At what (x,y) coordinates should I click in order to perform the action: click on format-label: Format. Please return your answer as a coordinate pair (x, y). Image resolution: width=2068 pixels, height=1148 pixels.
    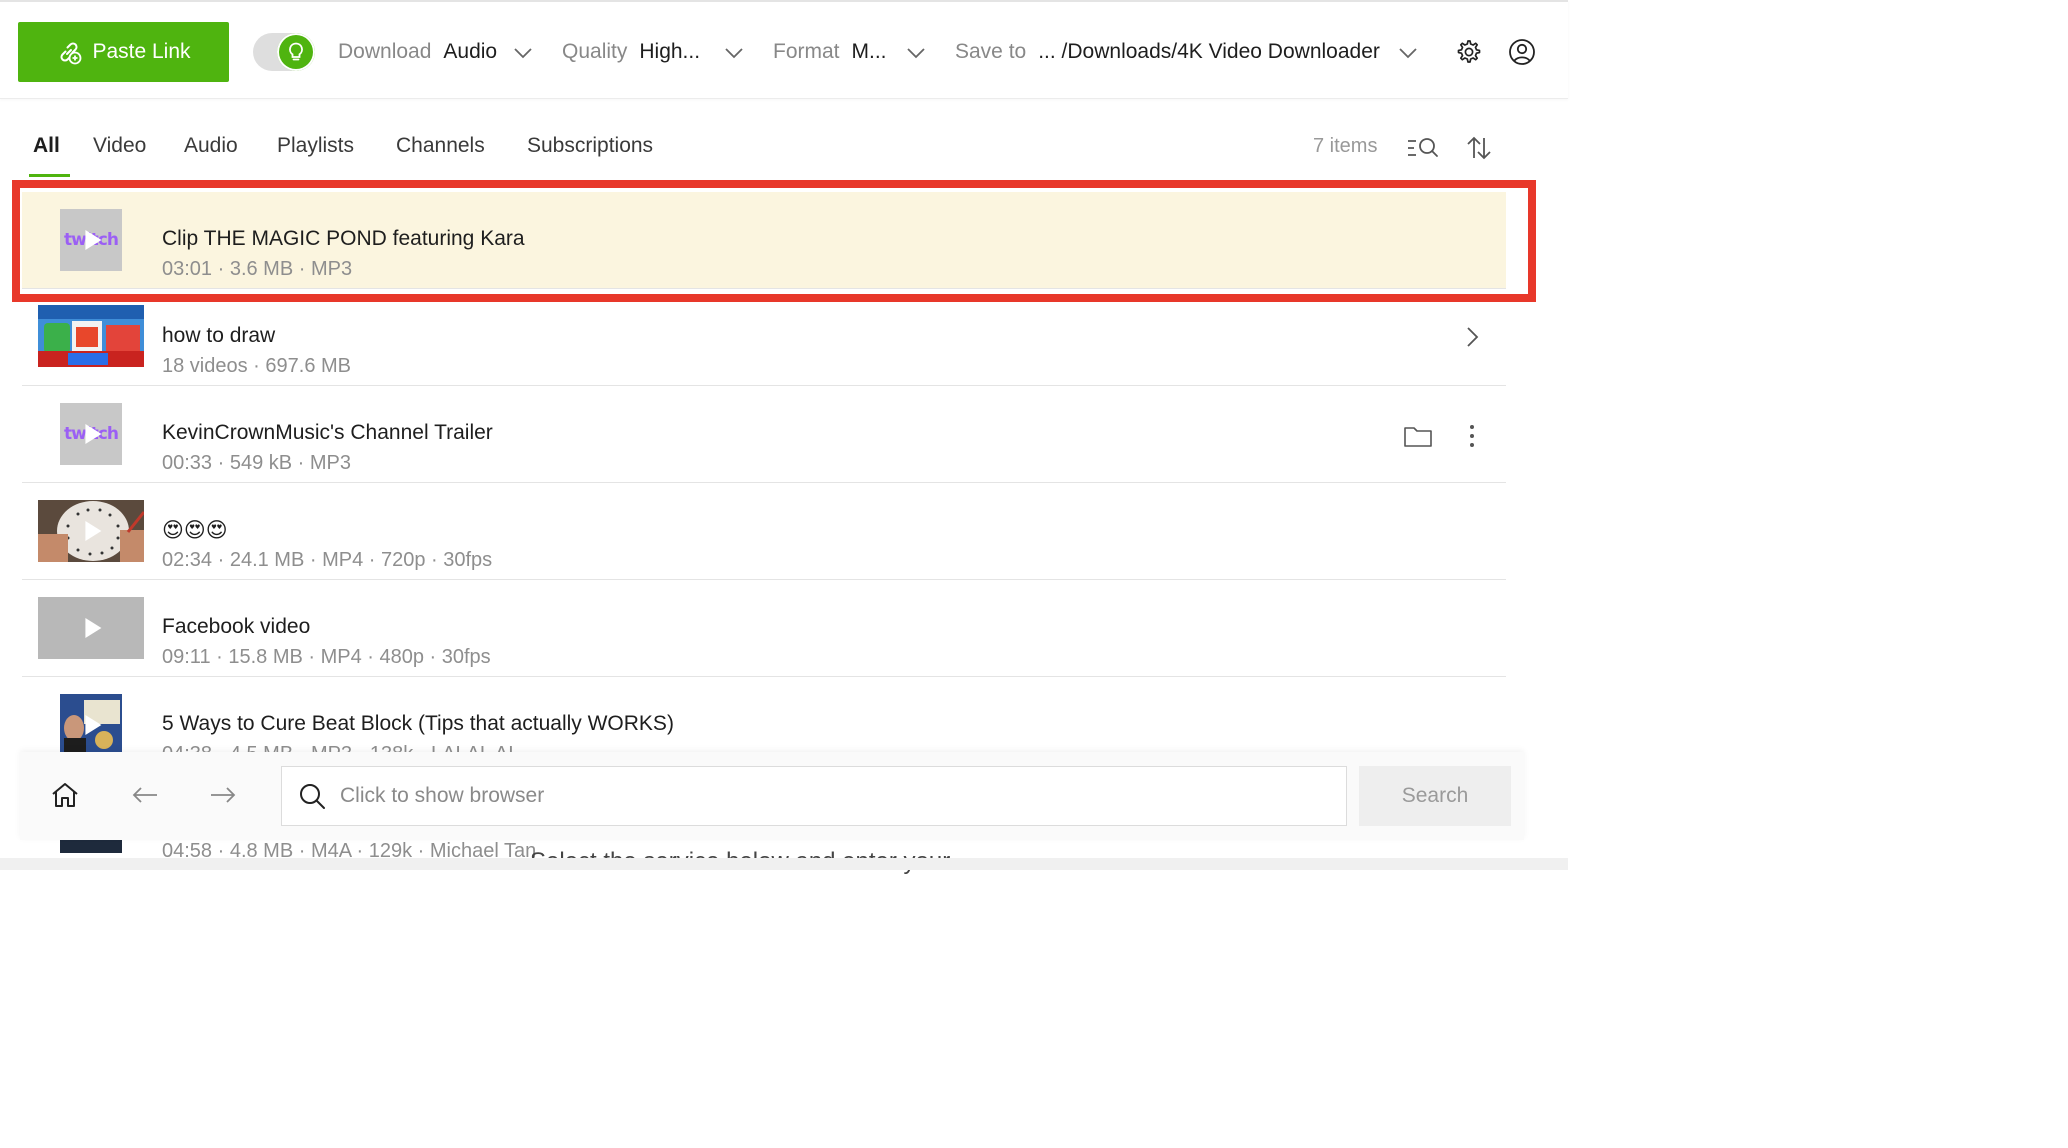
    Looking at the image, I should click on (806, 51).